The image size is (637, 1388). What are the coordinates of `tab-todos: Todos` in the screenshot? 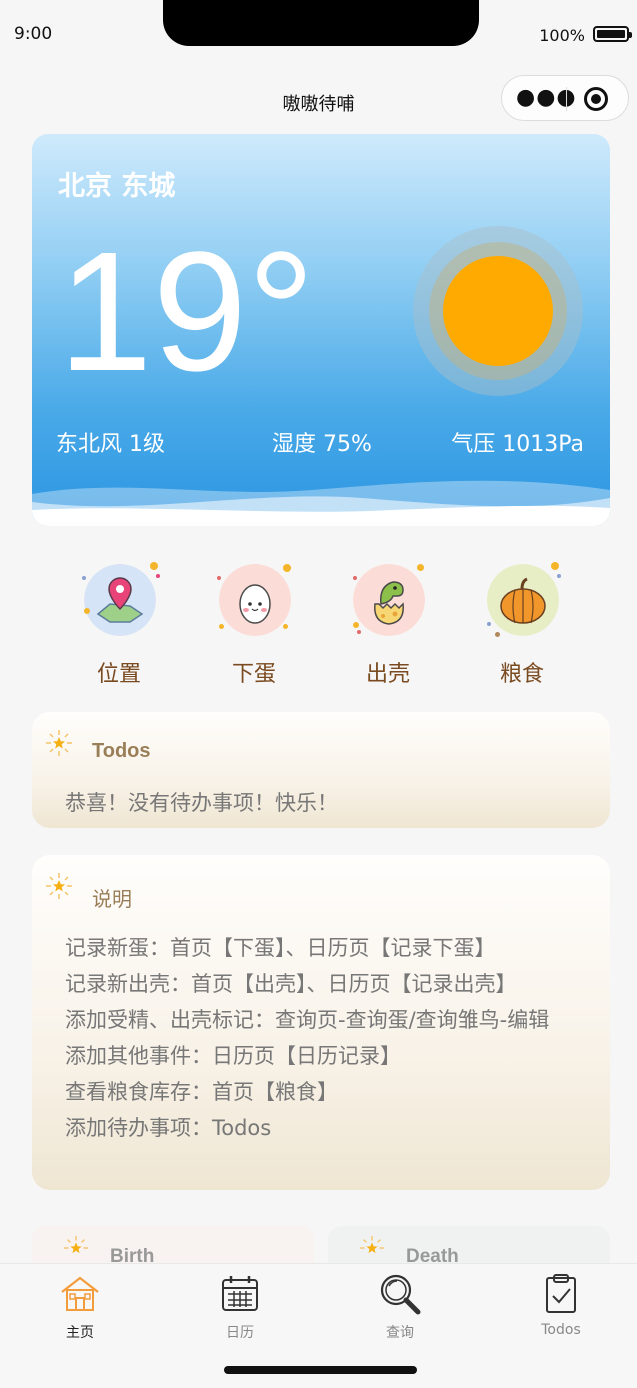 It's located at (561, 1305).